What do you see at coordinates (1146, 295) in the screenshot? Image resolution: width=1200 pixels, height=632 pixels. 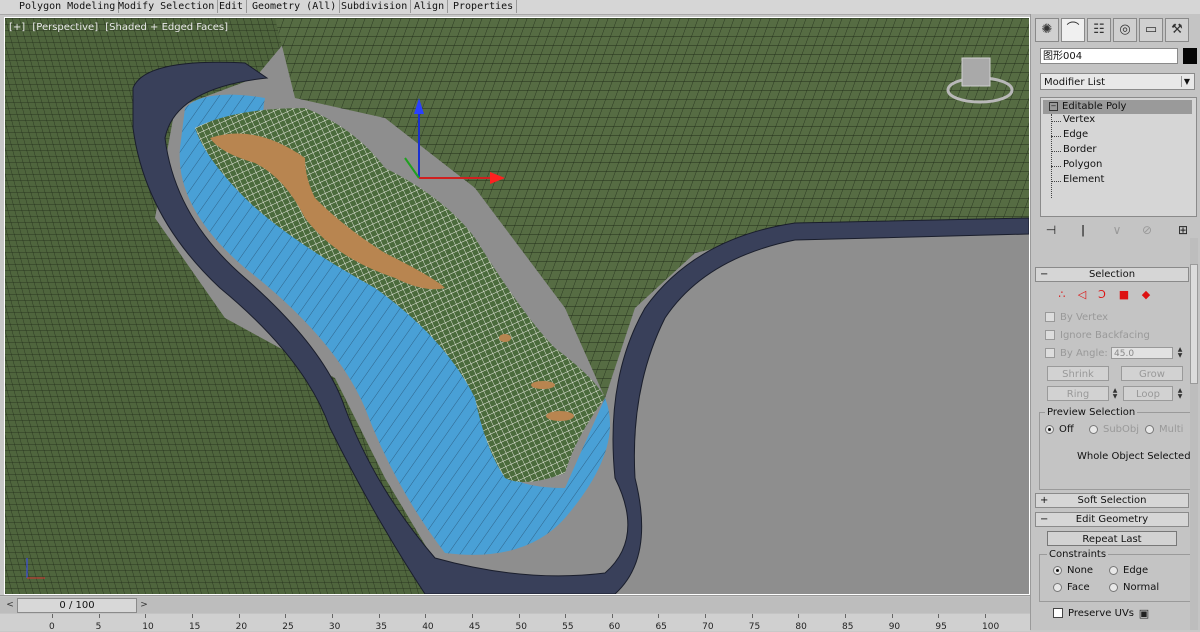 I see `element-mode-icon: ◆` at bounding box center [1146, 295].